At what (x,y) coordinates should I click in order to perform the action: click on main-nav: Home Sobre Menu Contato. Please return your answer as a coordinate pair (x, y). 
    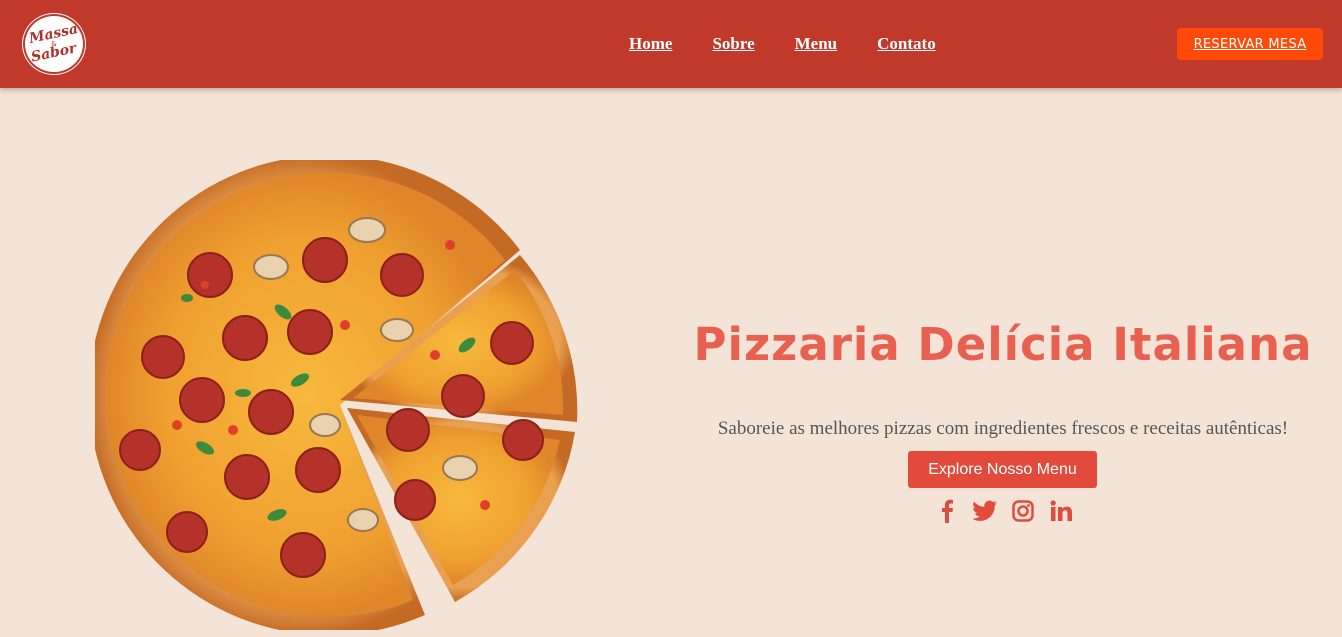
    Looking at the image, I should click on (782, 44).